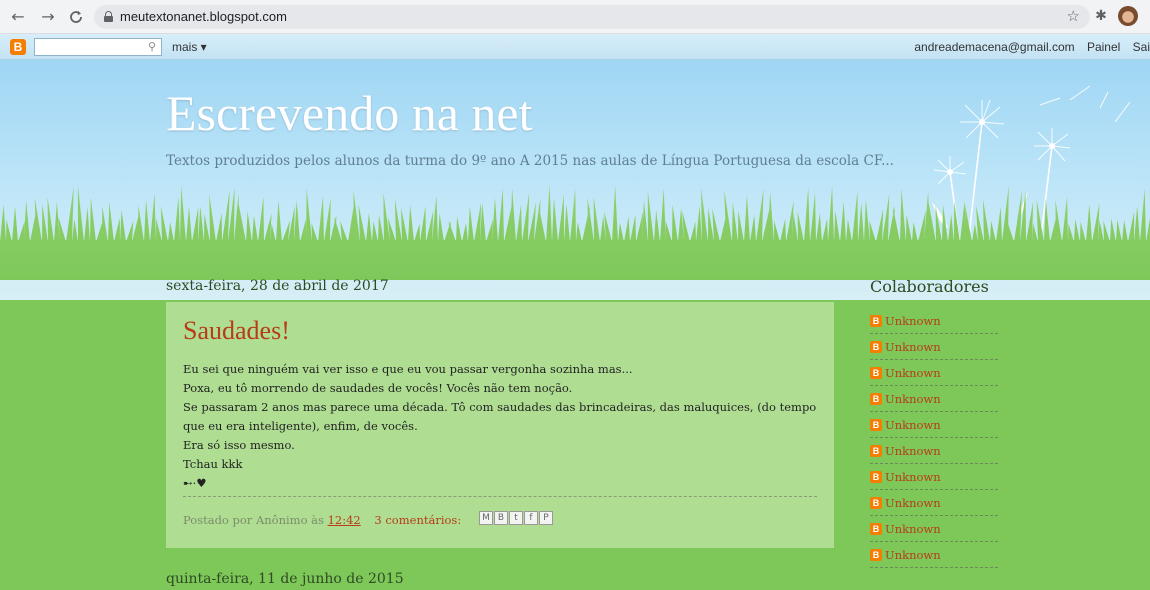 This screenshot has width=1150, height=590. I want to click on account-email: andreademacena@gmail.com, so click(994, 47).